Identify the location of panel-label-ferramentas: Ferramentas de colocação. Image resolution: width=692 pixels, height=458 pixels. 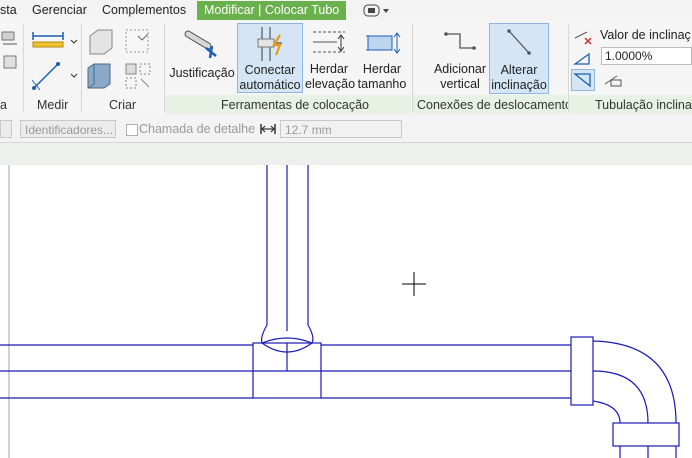
(295, 105).